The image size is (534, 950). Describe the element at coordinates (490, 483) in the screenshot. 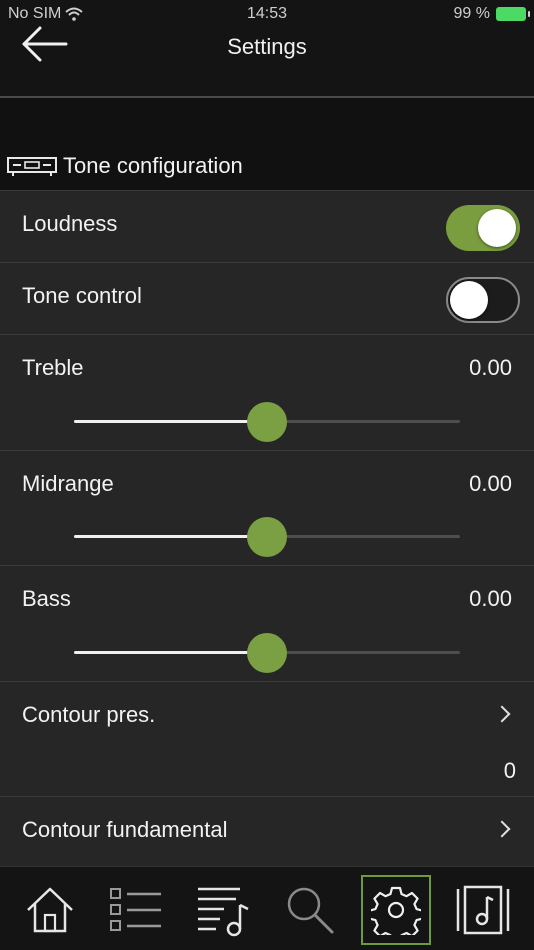

I see `midrange-value: 0.00` at that location.